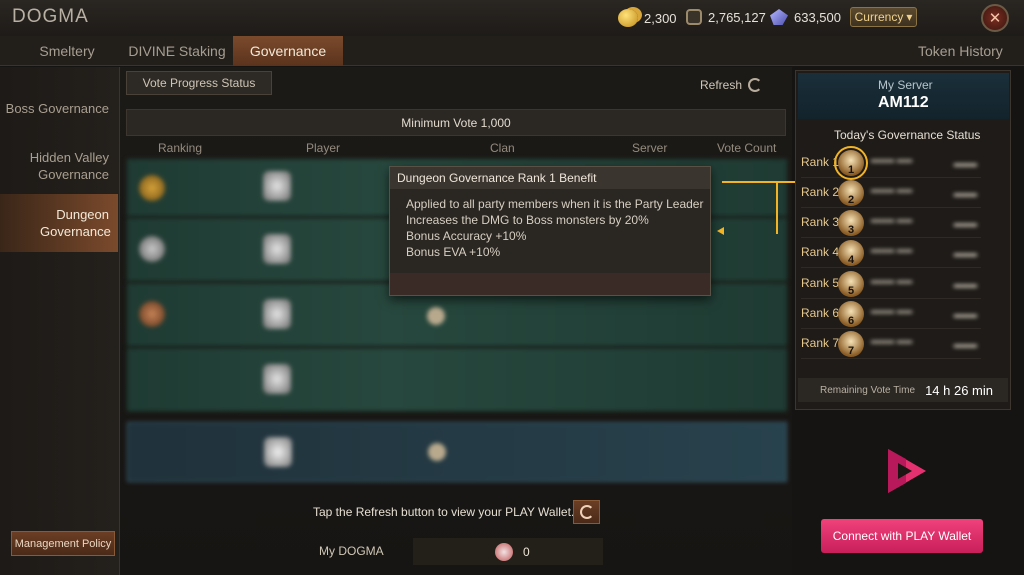 This screenshot has height=575, width=1024. Describe the element at coordinates (737, 17) in the screenshot. I see `currency-value: 2,765,127` at that location.